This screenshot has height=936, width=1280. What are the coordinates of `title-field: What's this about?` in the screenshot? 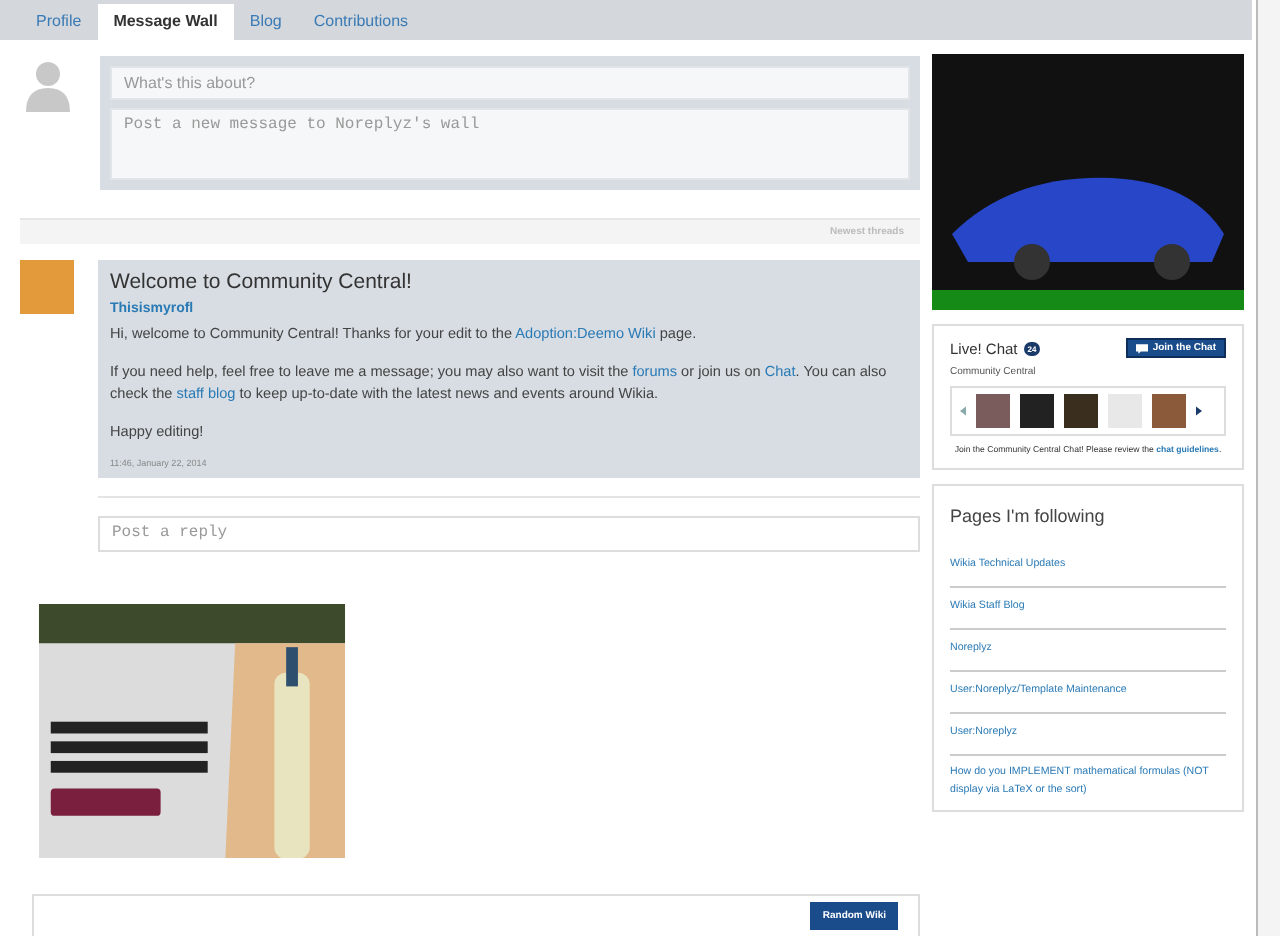 It's located at (510, 82).